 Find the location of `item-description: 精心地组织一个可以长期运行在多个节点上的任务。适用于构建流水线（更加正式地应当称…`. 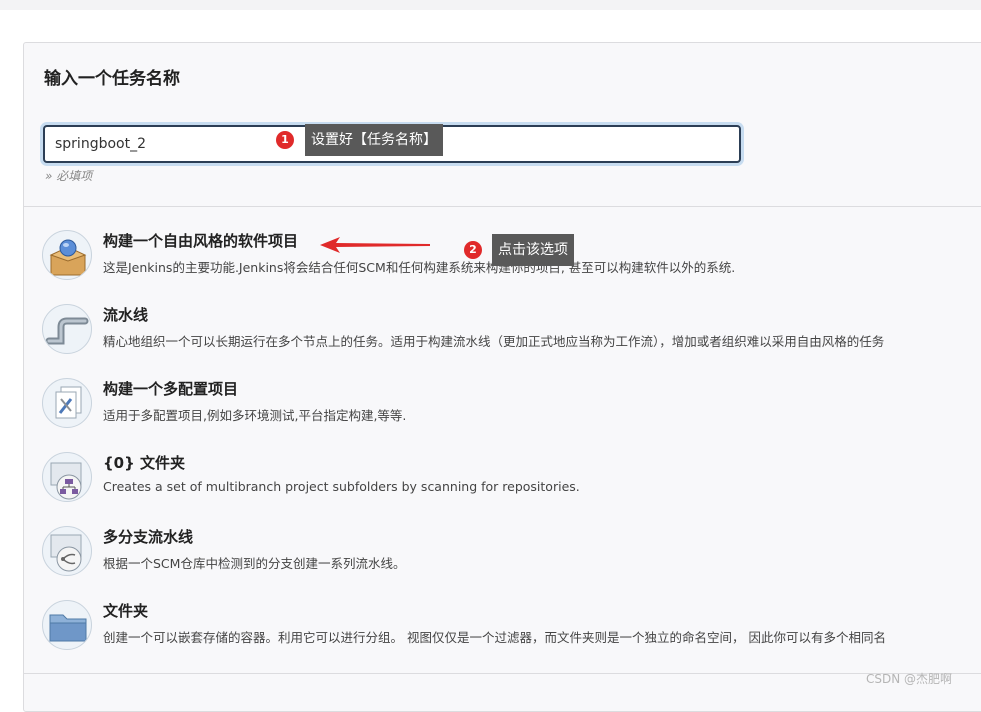

item-description: 精心地组织一个可以长期运行在多个节点上的任务。适用于构建流水线（更加正式地应当称… is located at coordinates (494, 341).